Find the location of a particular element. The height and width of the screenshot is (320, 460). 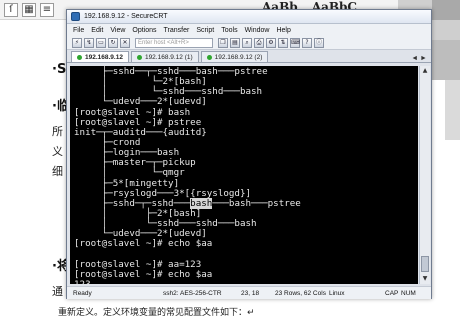

status-terminal-type: Linux is located at coordinates (337, 293).